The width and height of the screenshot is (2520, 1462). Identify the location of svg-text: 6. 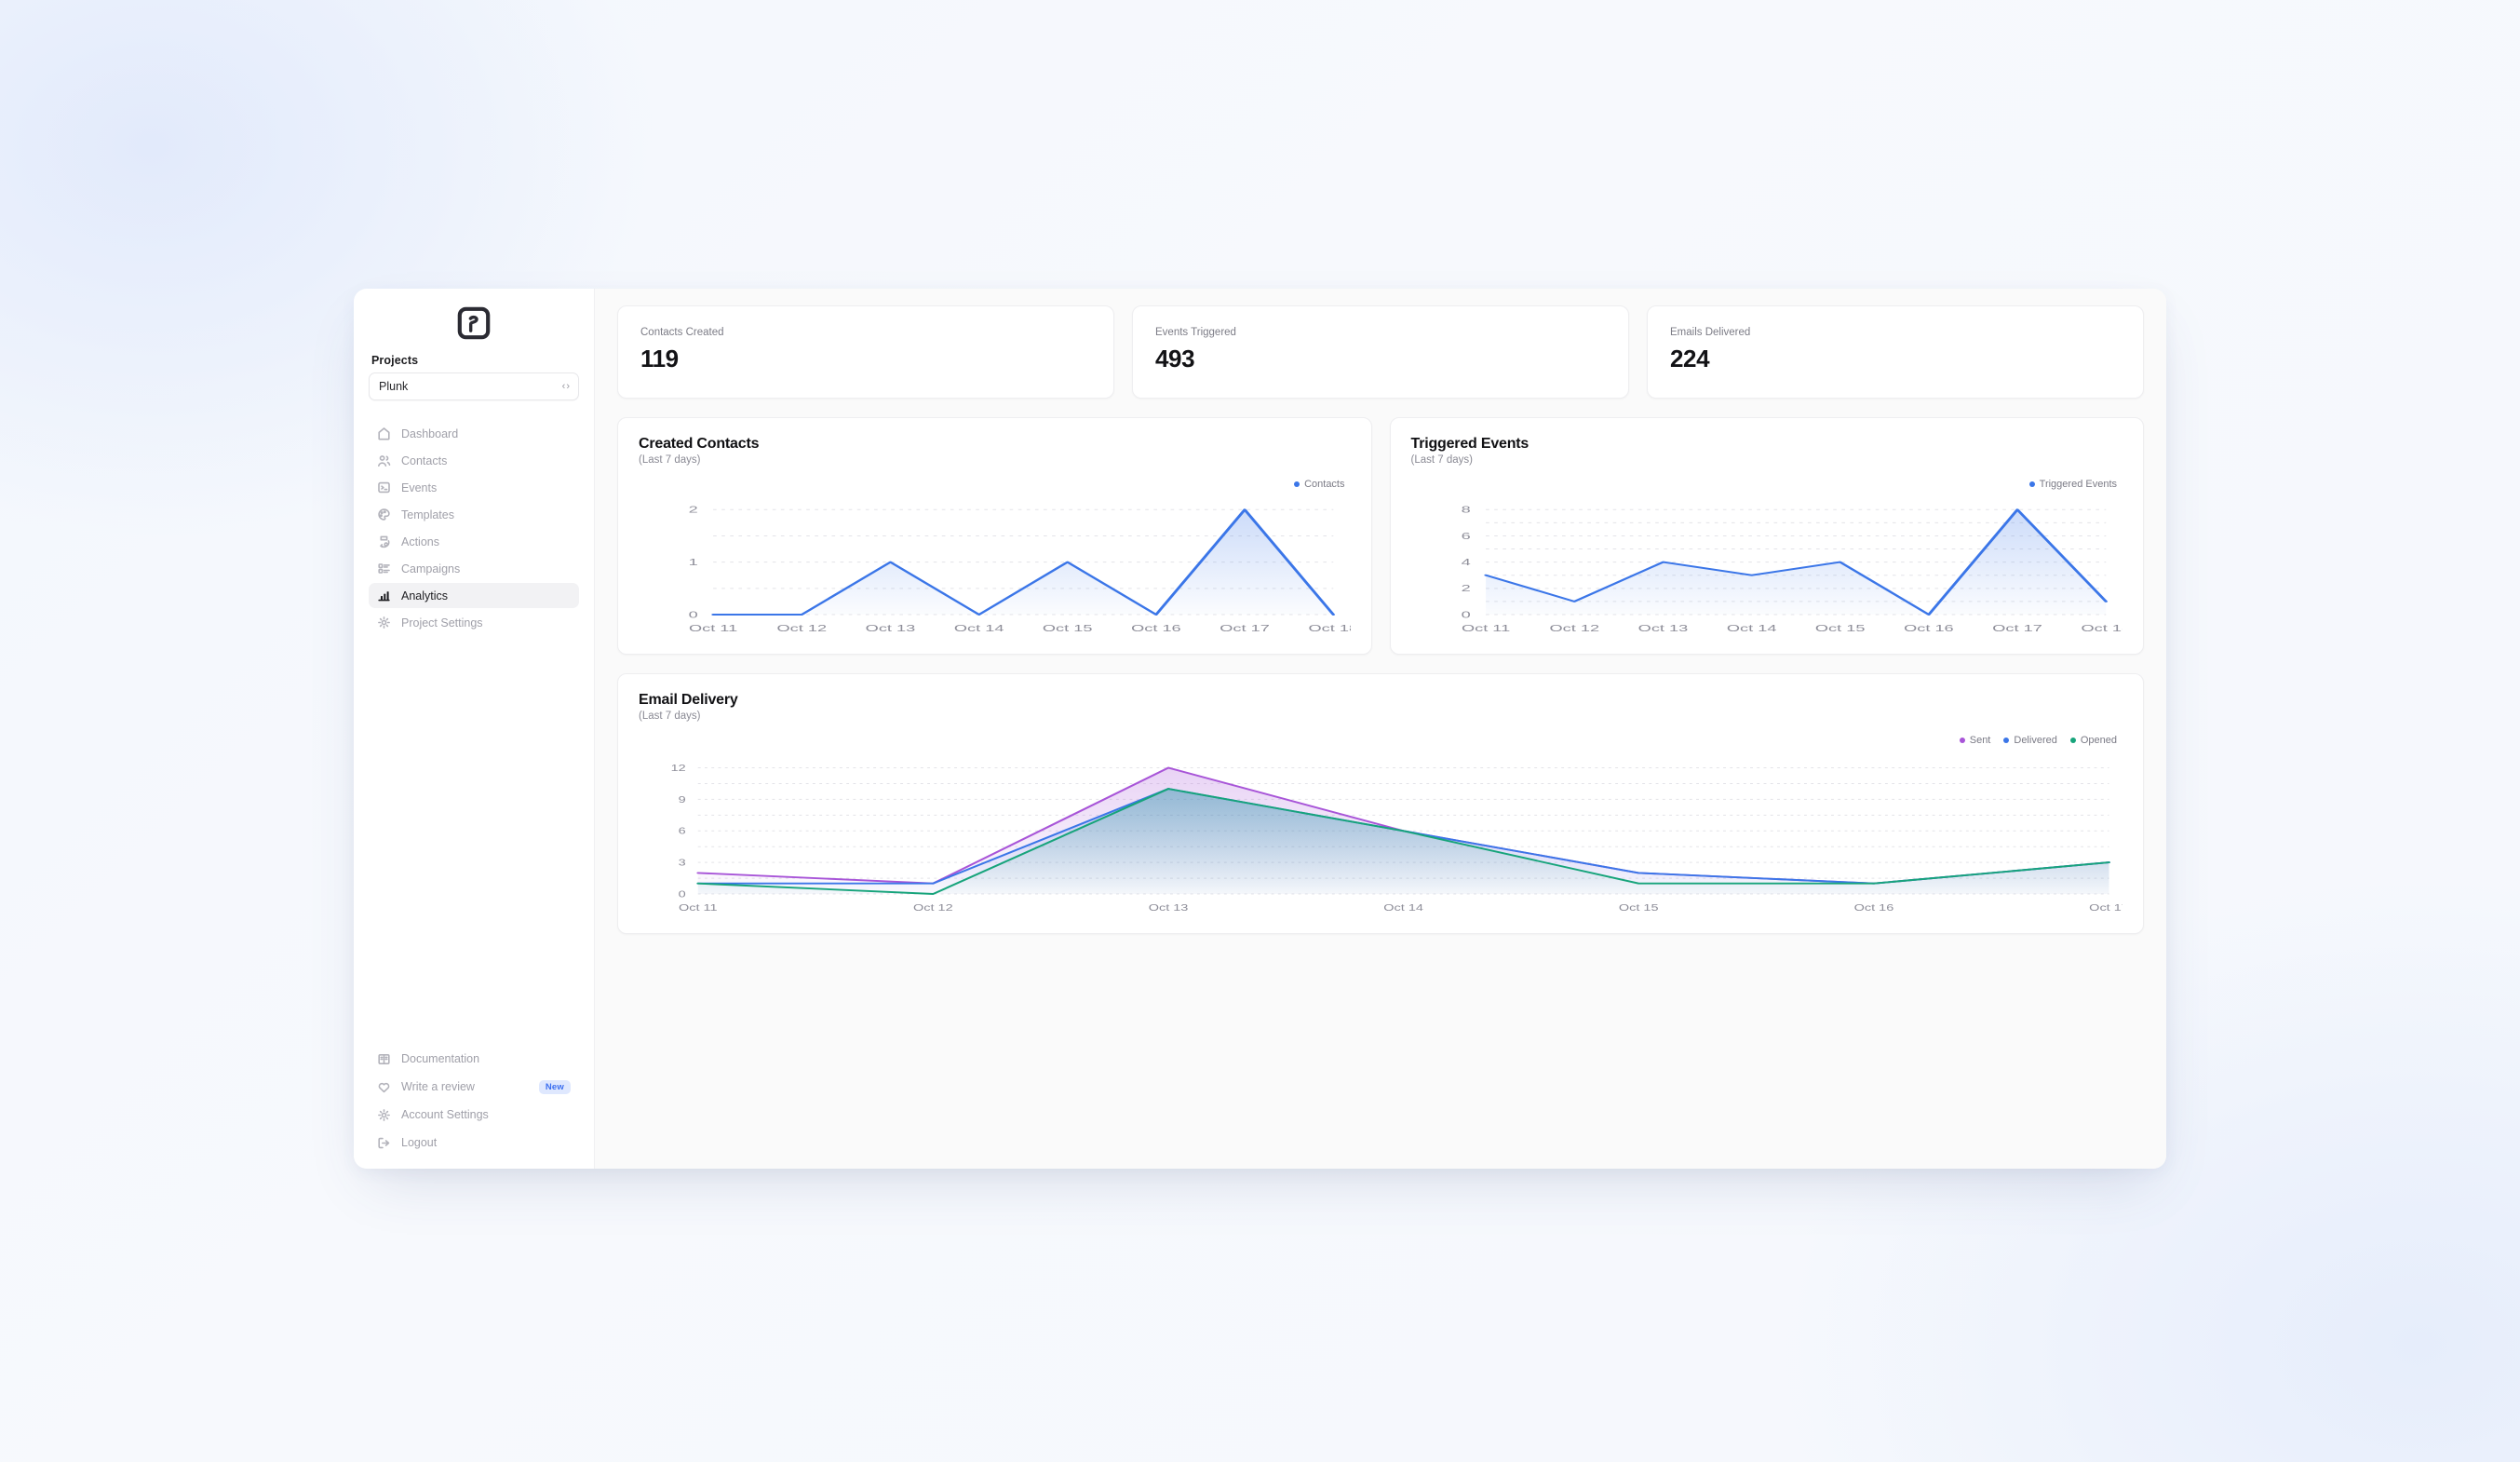
(682, 831).